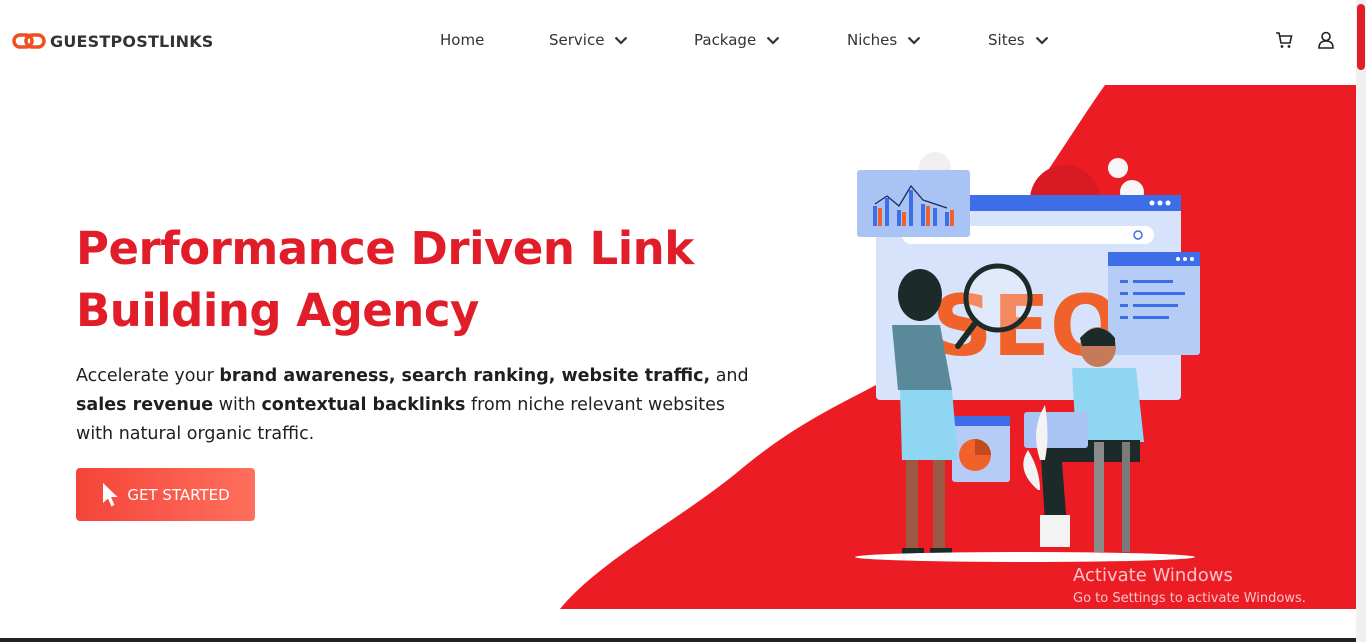  Describe the element at coordinates (29, 41) in the screenshot. I see `link-chain-icon` at that location.